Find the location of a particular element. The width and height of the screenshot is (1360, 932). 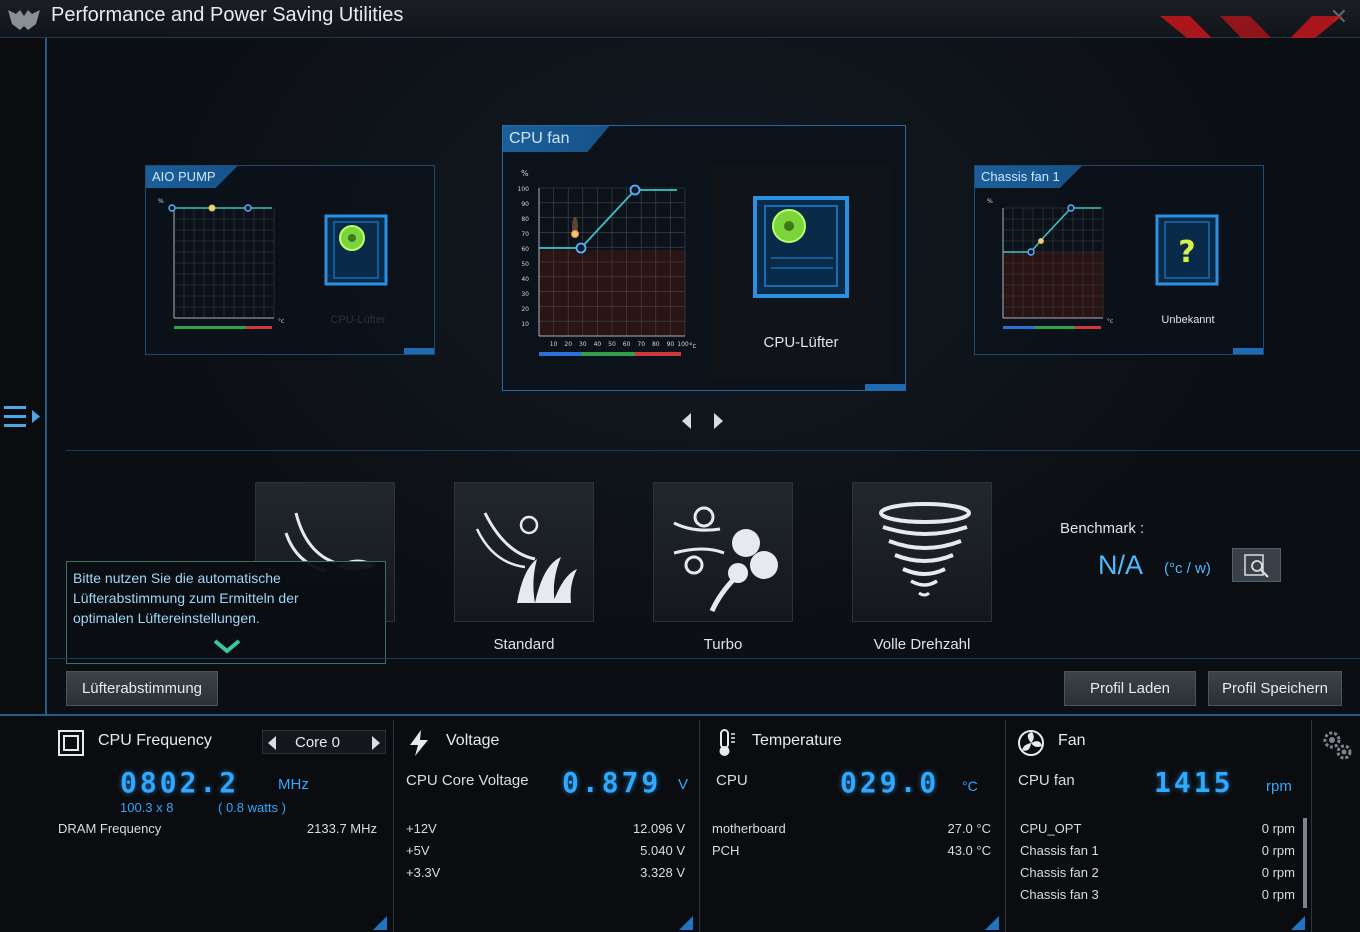

benchmark-search-button is located at coordinates (1256, 565).